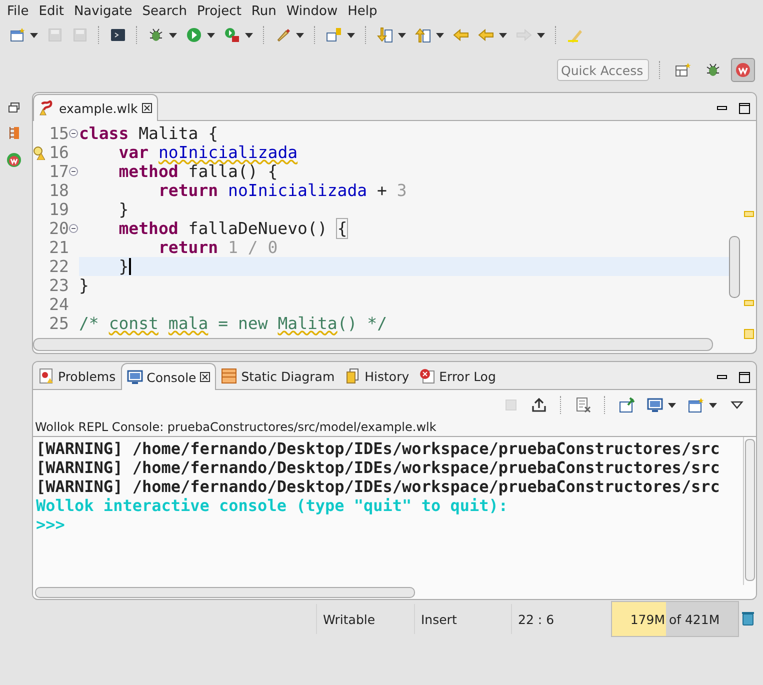 This screenshot has height=685, width=763. I want to click on editor-tab: example.wlk, so click(95, 107).